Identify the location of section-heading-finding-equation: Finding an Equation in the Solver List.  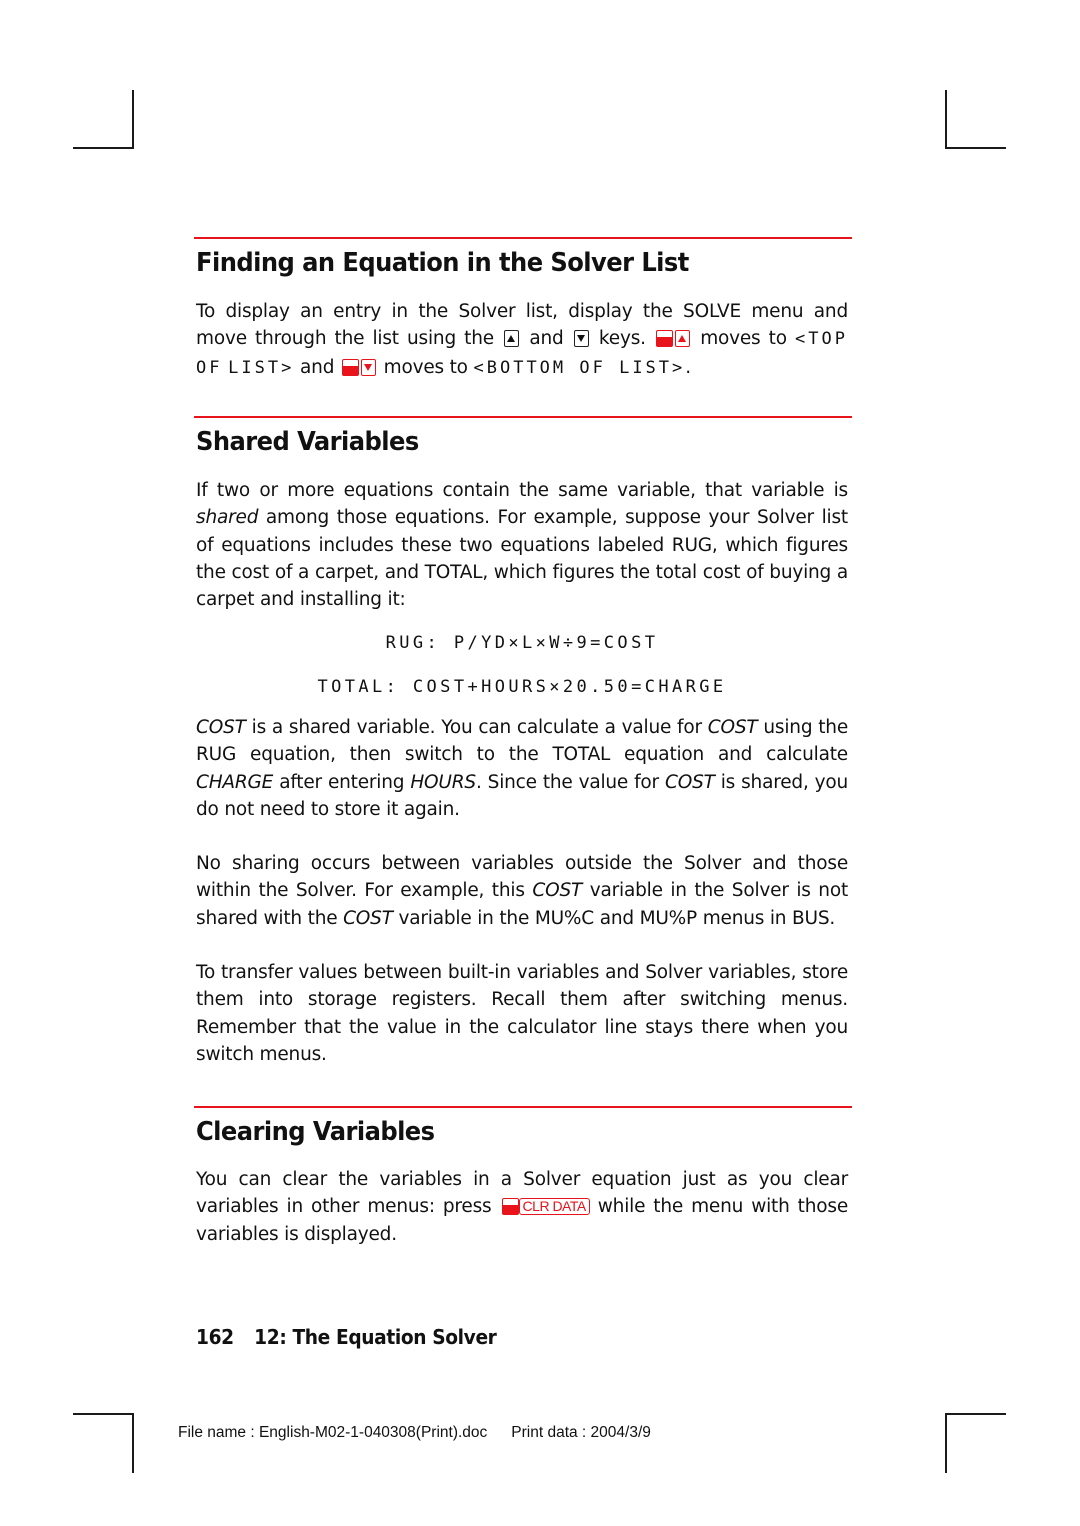
(442, 263).